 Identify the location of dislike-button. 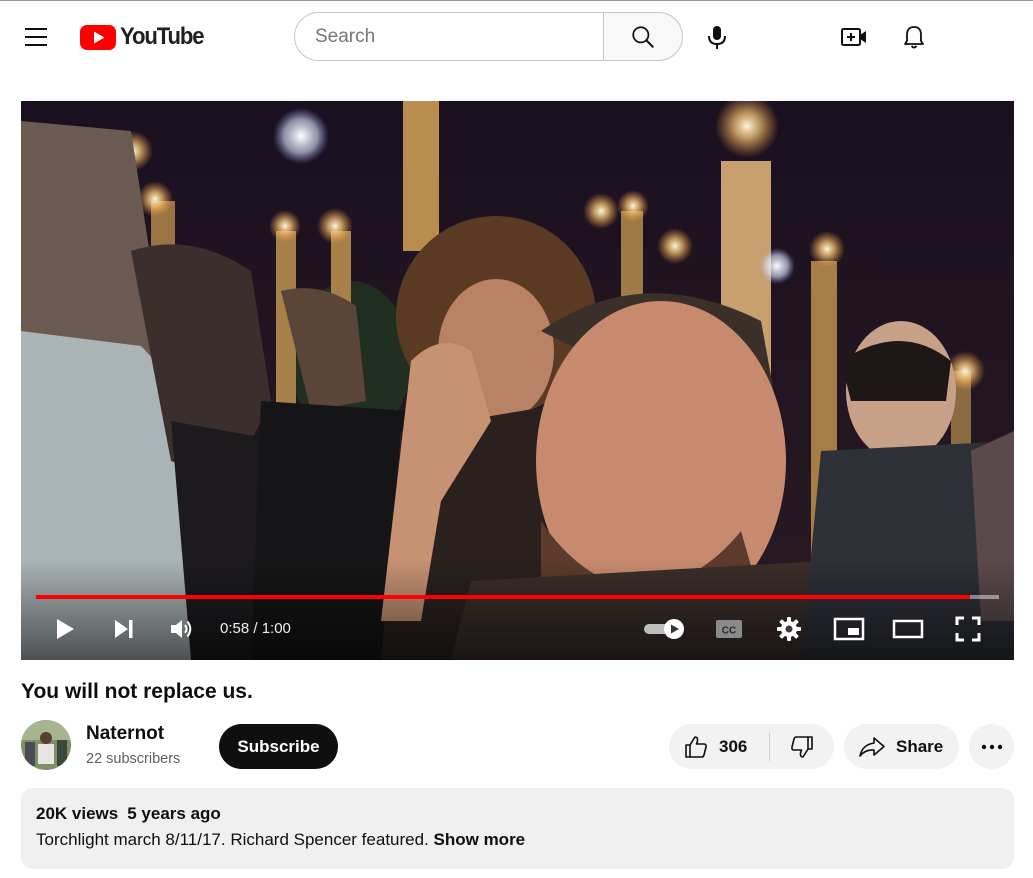
(802, 746).